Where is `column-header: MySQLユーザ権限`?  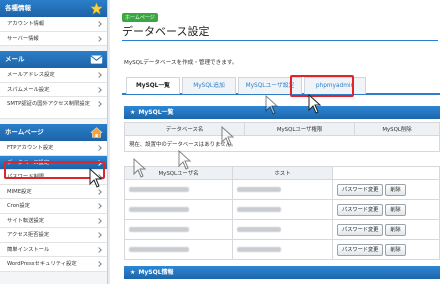 column-header: MySQLユーザ権限 is located at coordinates (299, 129).